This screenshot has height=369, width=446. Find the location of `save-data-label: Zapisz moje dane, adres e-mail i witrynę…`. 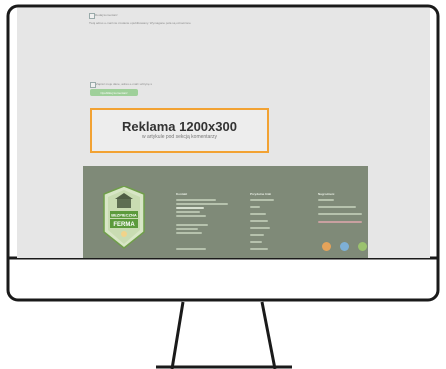

save-data-label: Zapisz moje dane, adres e-mail i witrynę… is located at coordinates (124, 84).